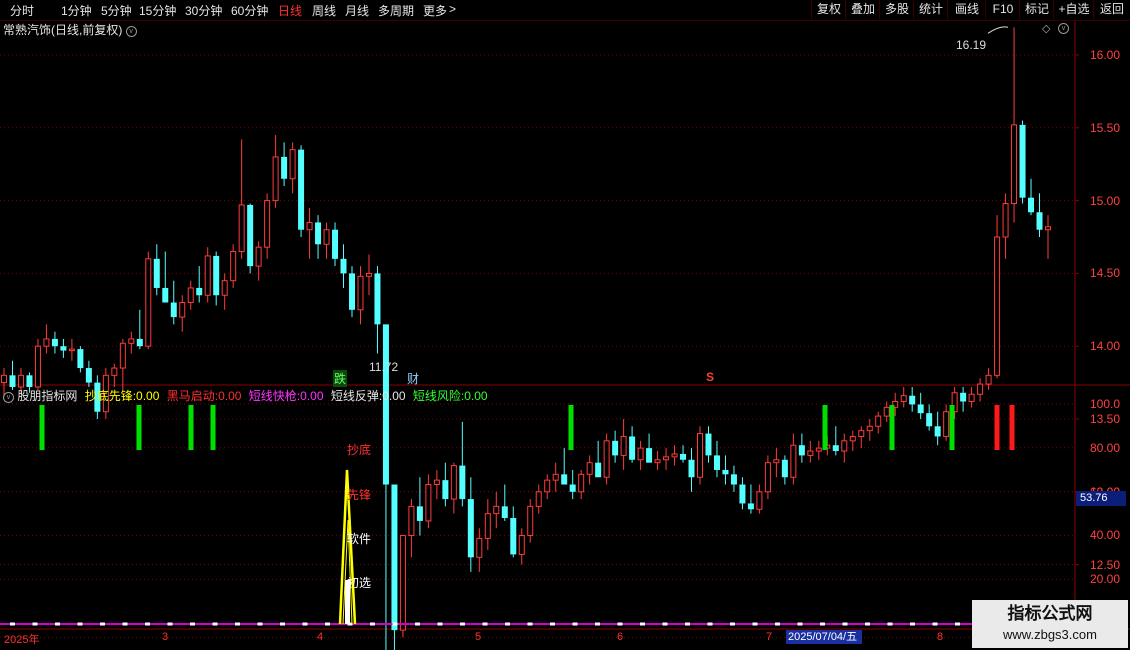  Describe the element at coordinates (1111, 9) in the screenshot. I see `back-button: 返回` at that location.